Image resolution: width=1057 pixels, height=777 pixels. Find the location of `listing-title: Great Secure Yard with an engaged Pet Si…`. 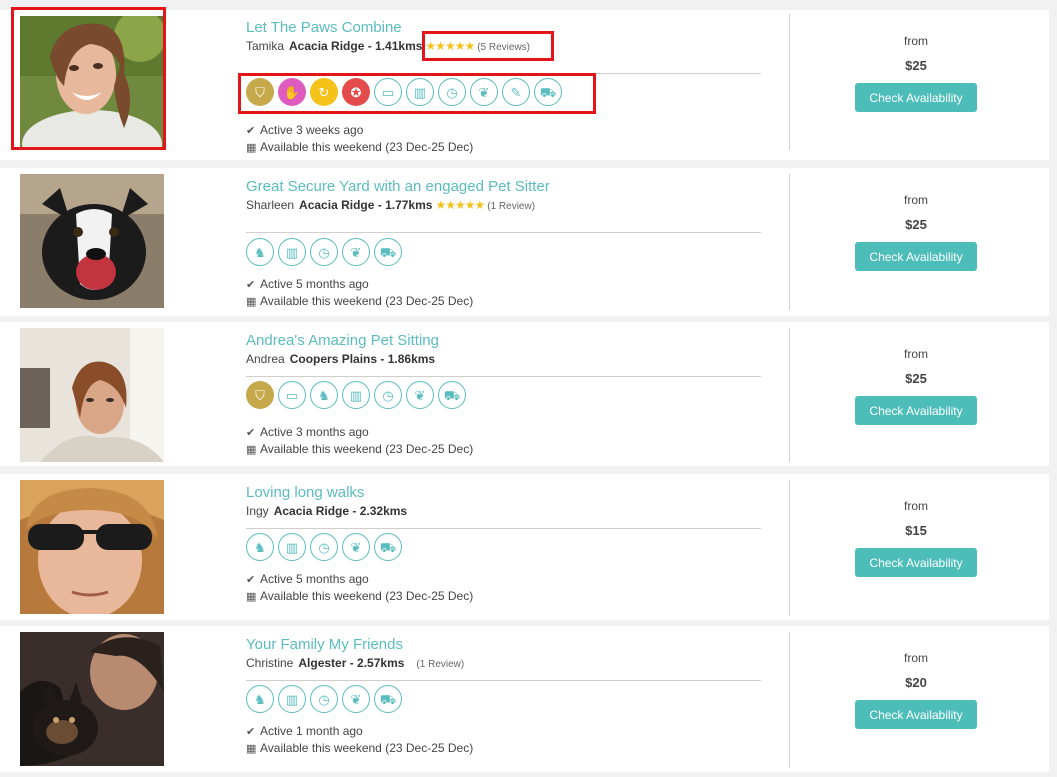

listing-title: Great Secure Yard with an engaged Pet Si… is located at coordinates (506, 187).